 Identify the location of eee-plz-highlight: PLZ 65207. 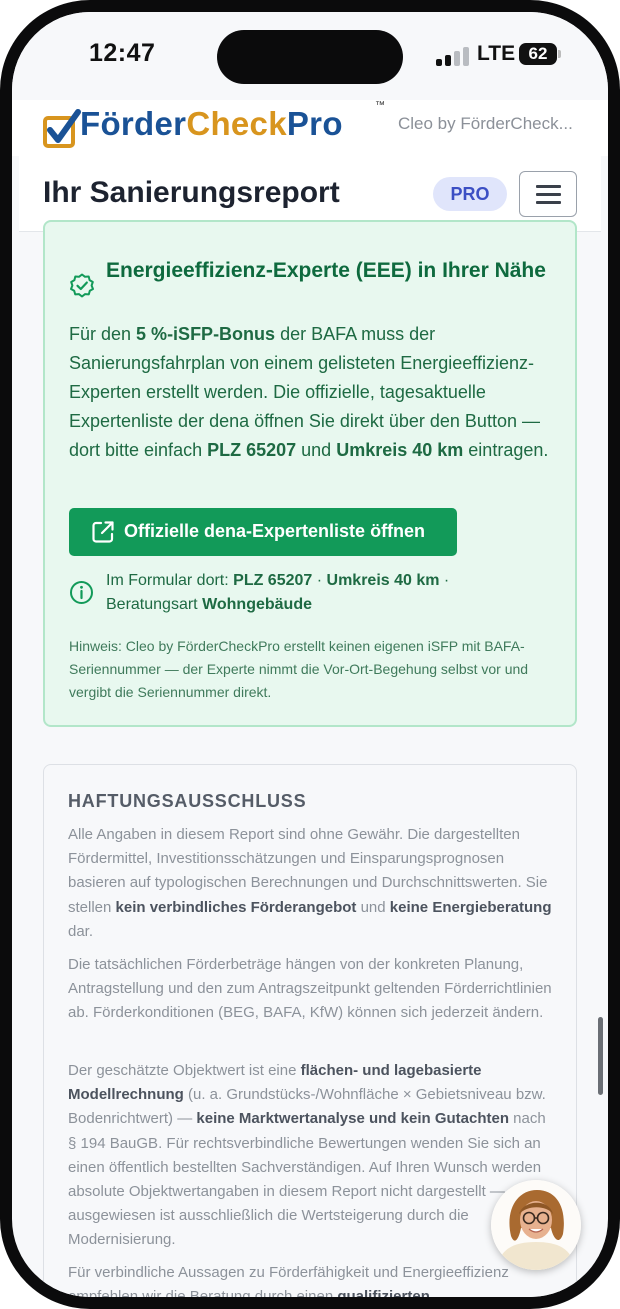
(252, 450).